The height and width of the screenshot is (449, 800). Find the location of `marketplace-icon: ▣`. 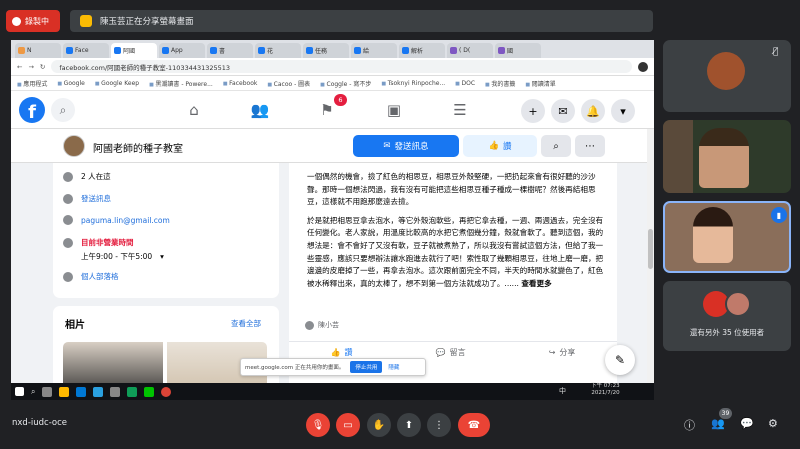

marketplace-icon: ▣ is located at coordinates (394, 110).